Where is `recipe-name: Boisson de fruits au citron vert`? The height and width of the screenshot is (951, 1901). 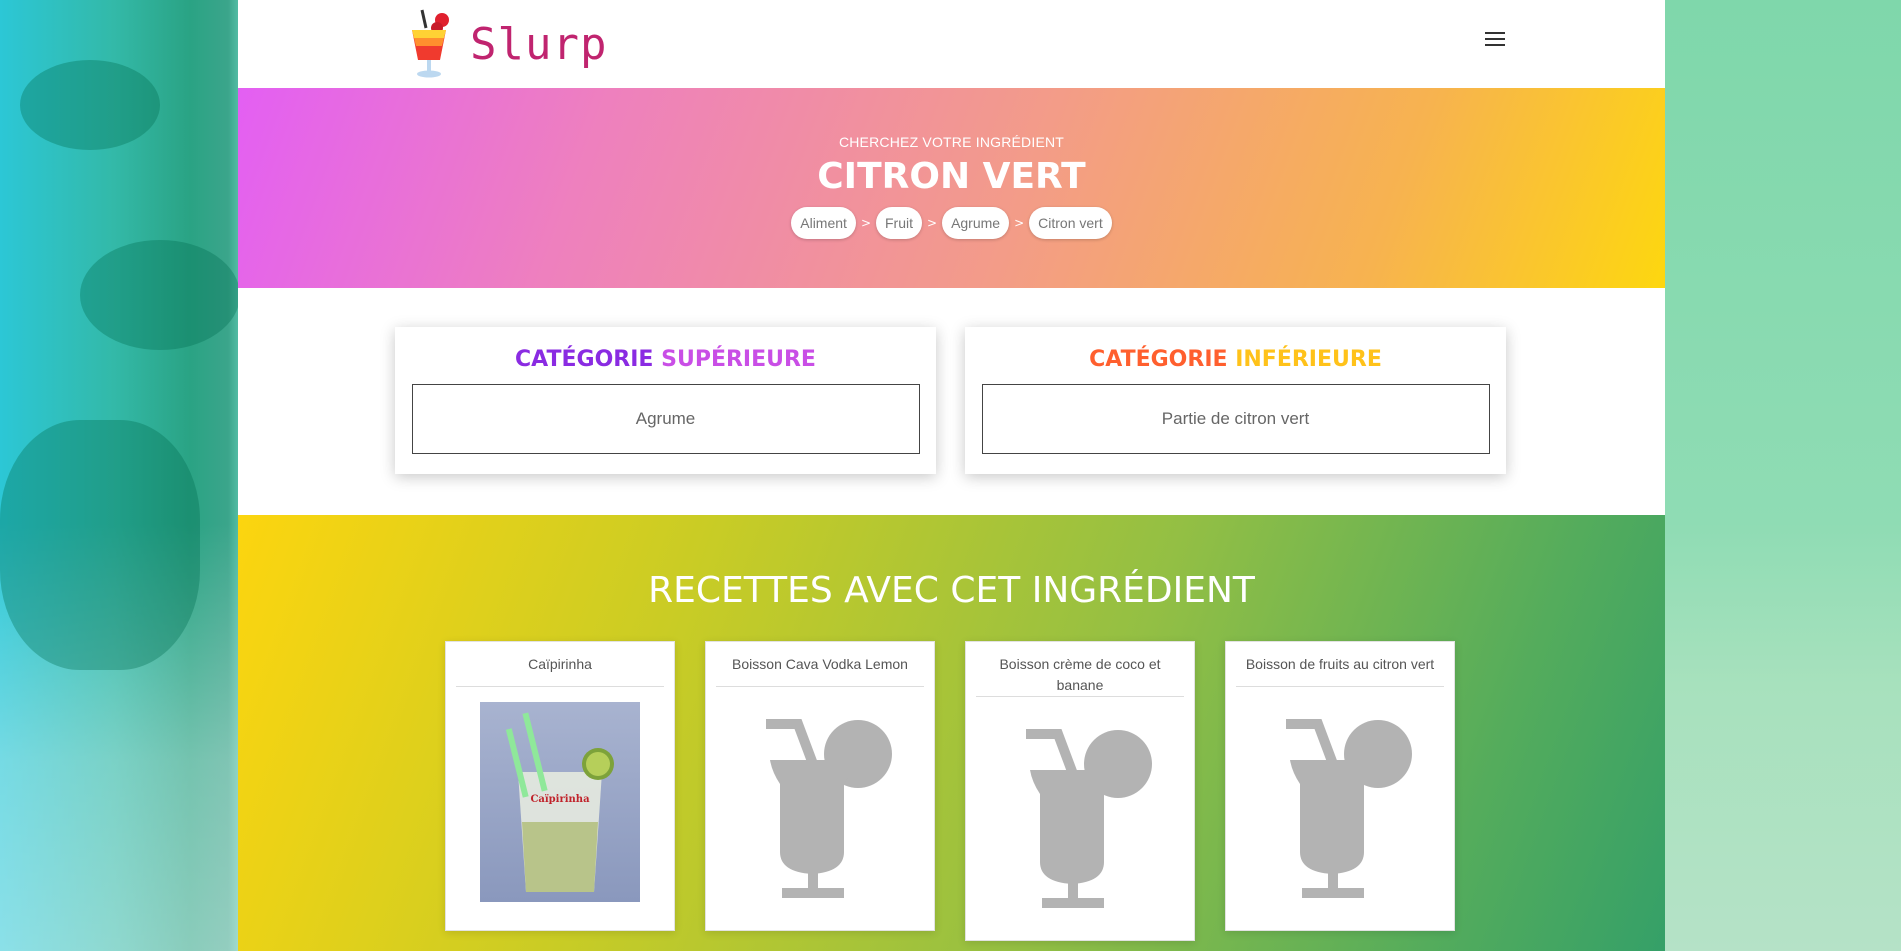
recipe-name: Boisson de fruits au citron vert is located at coordinates (1340, 664).